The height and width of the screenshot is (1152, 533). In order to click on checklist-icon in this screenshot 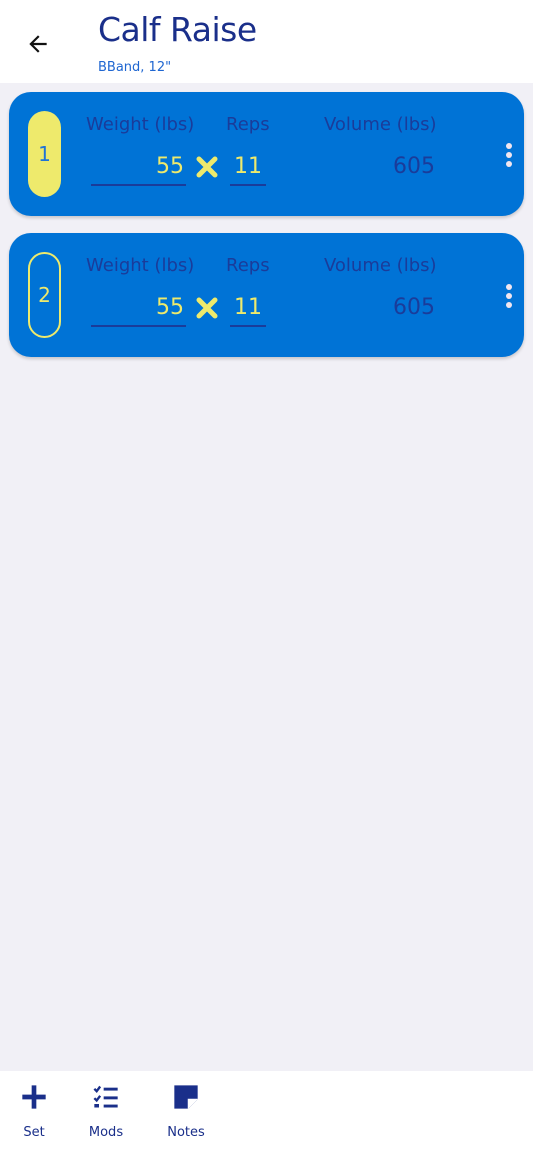, I will do `click(105, 1096)`.